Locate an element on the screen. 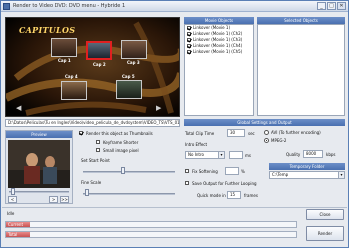 The image size is (349, 248). selected-objects-list is located at coordinates (301, 70).